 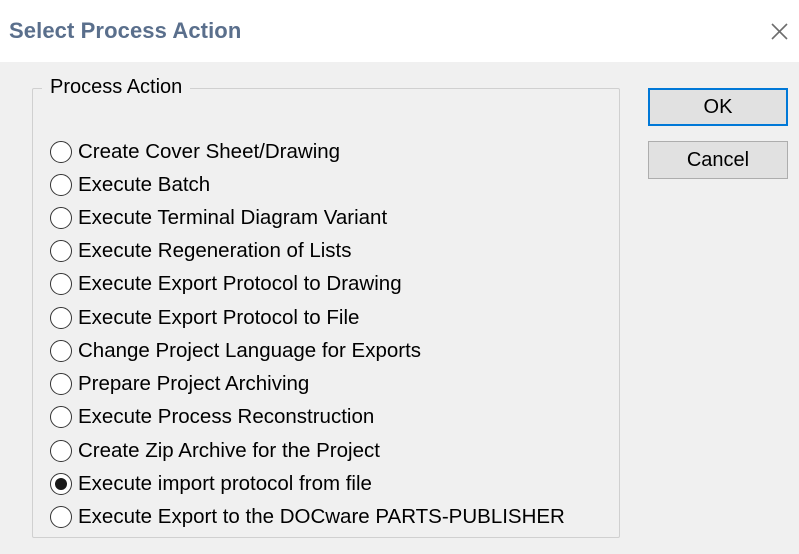 I want to click on radio-option: Execute Process Reconstruction, so click(x=212, y=417).